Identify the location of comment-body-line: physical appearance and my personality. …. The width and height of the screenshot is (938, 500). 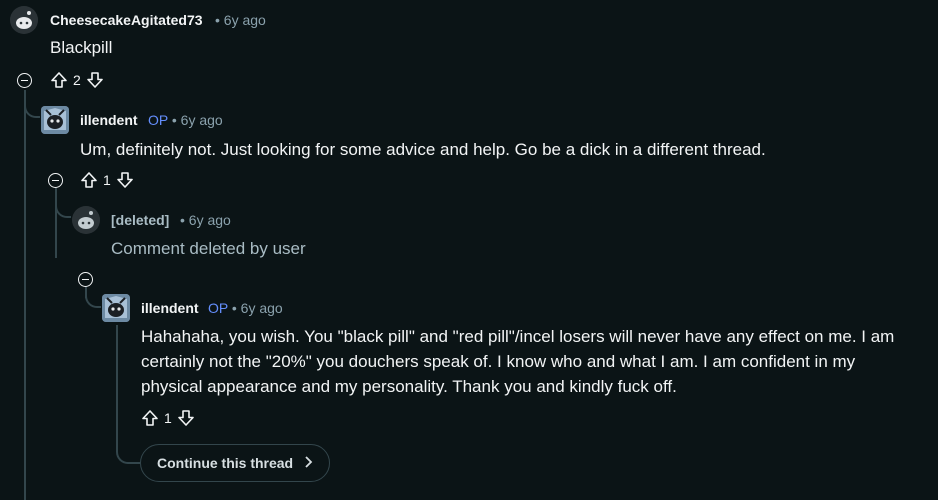
(409, 386).